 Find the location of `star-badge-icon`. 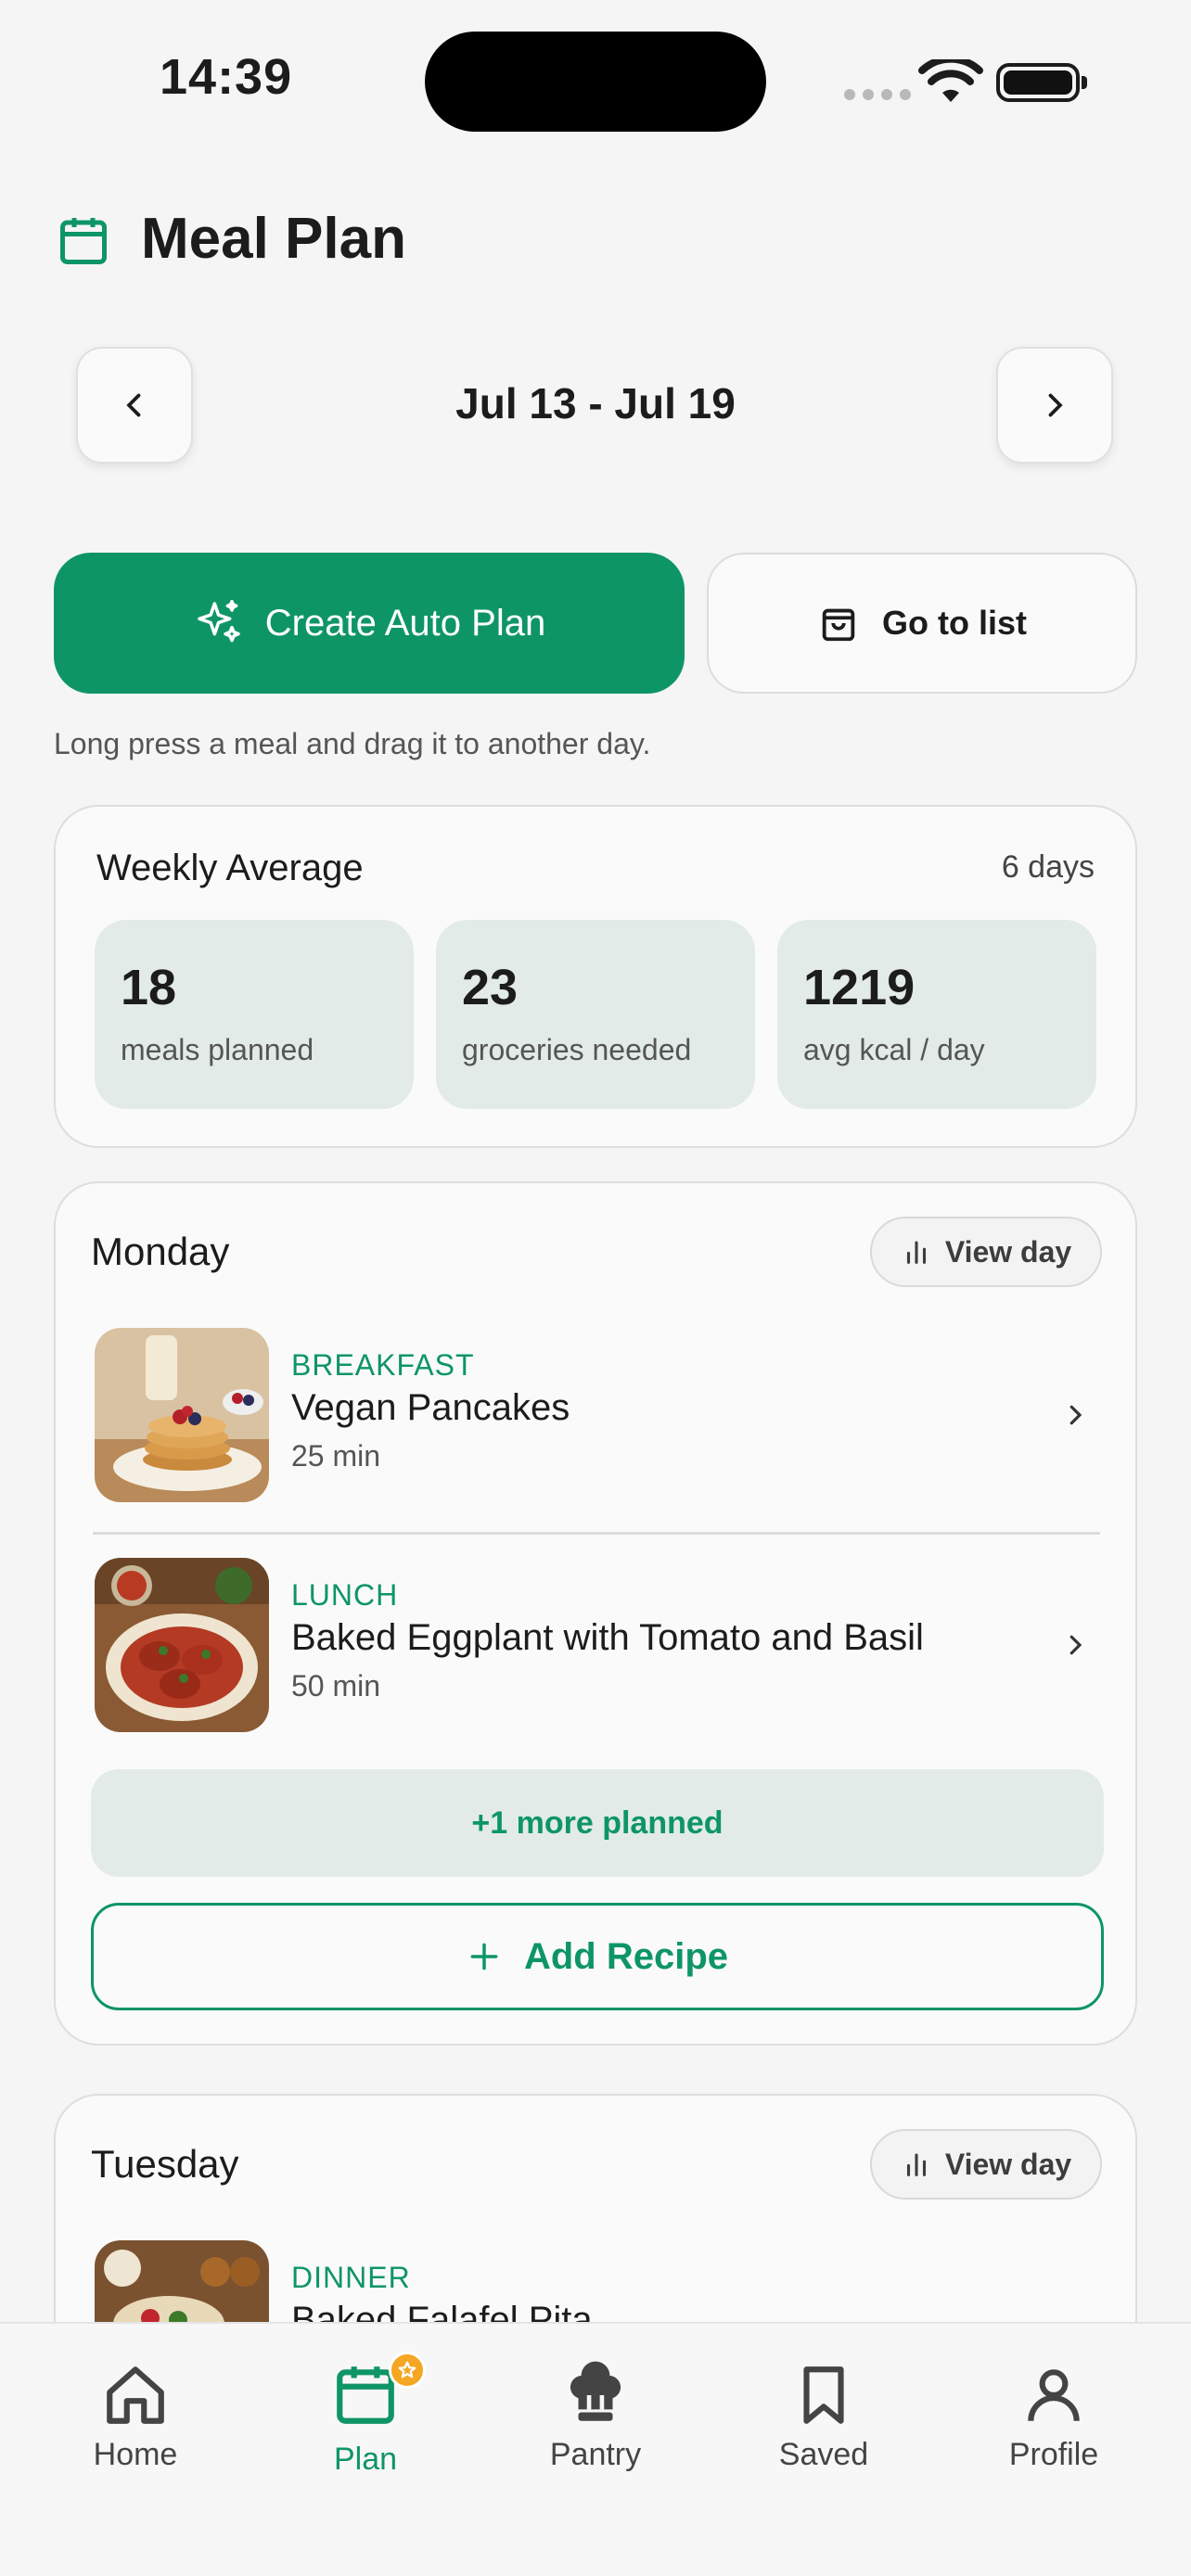

star-badge-icon is located at coordinates (407, 2370).